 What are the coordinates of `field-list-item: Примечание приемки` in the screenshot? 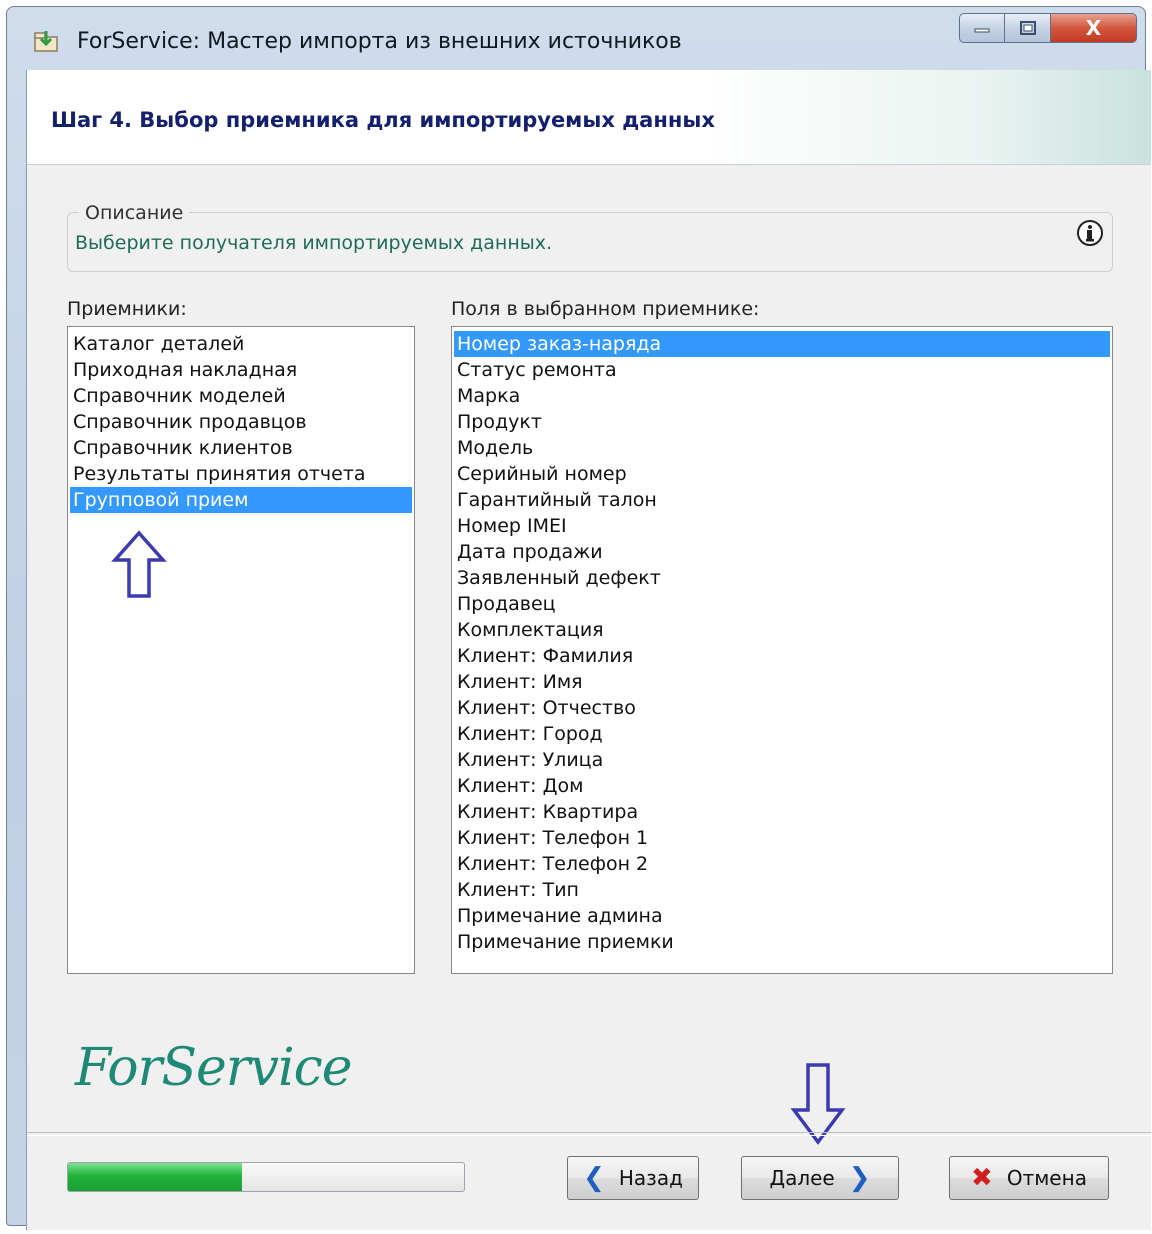 It's located at (782, 942).